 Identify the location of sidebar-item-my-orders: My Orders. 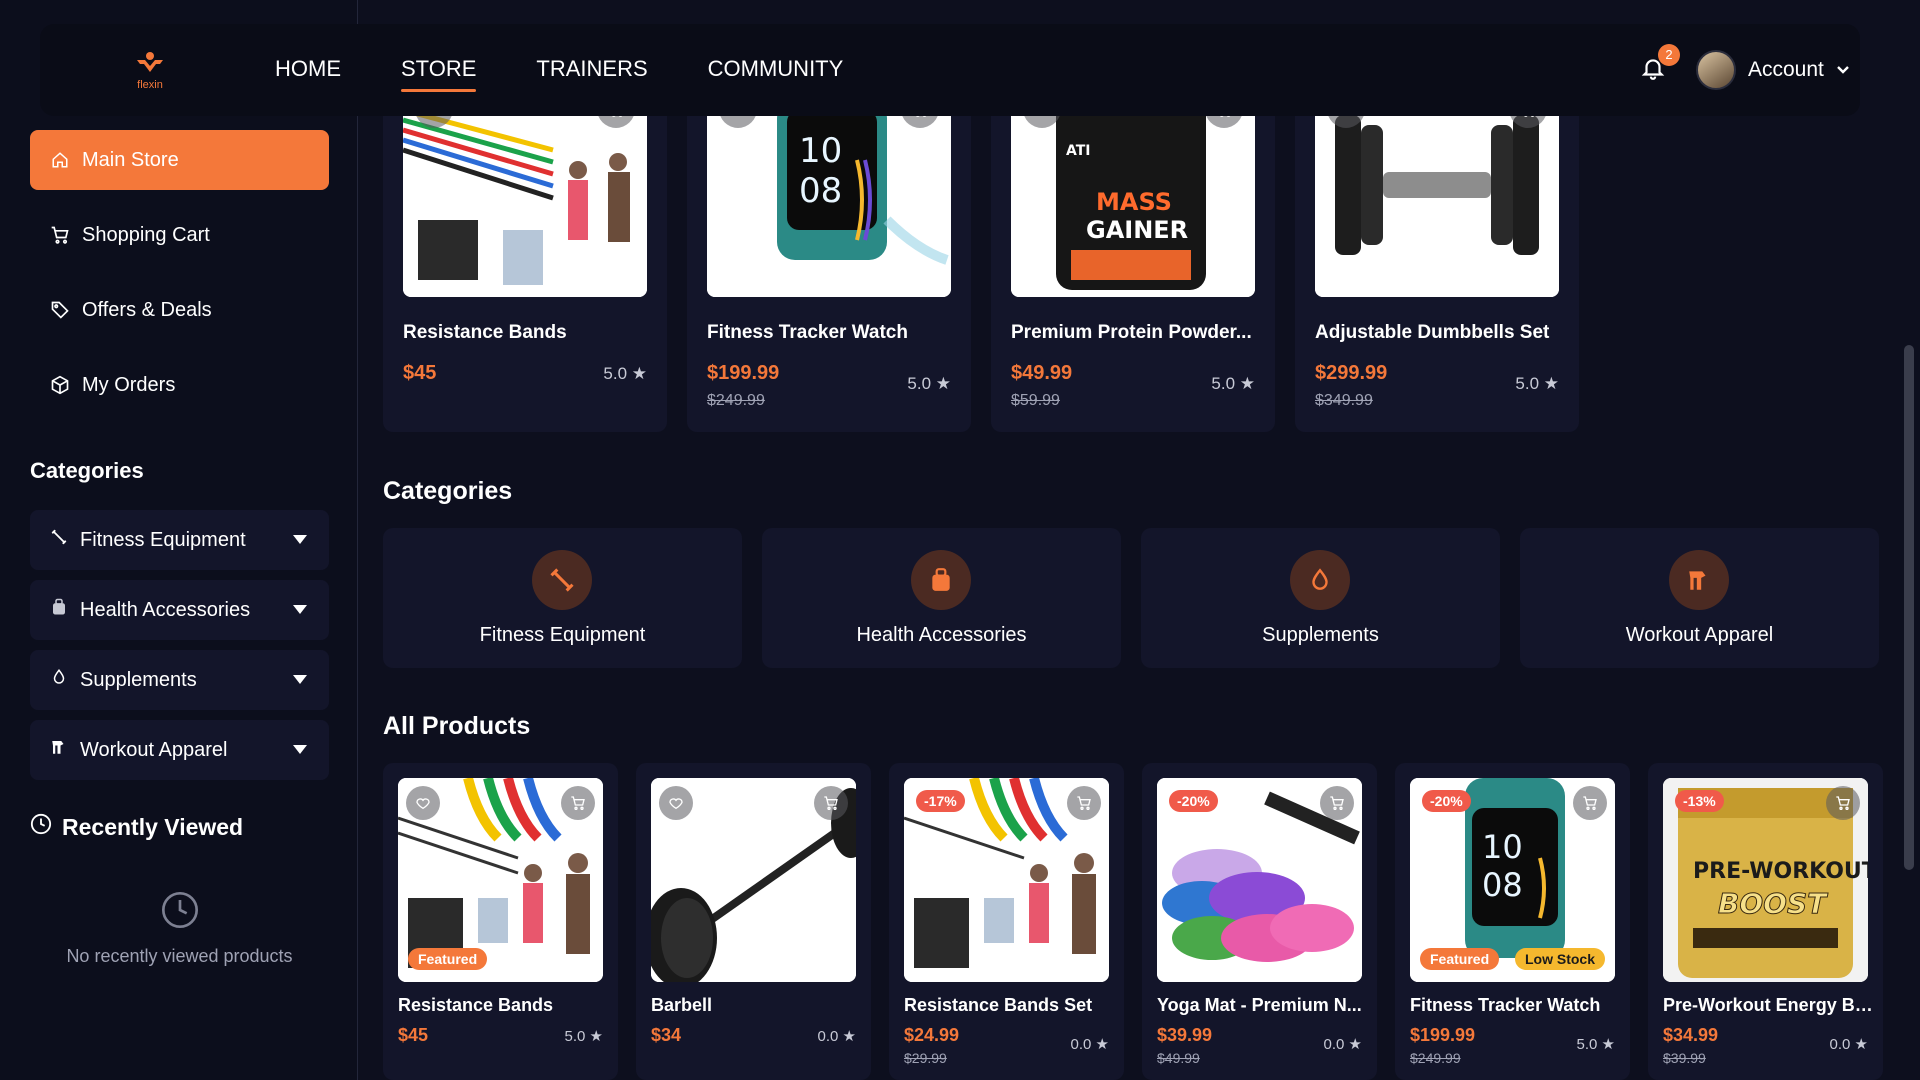
(179, 385).